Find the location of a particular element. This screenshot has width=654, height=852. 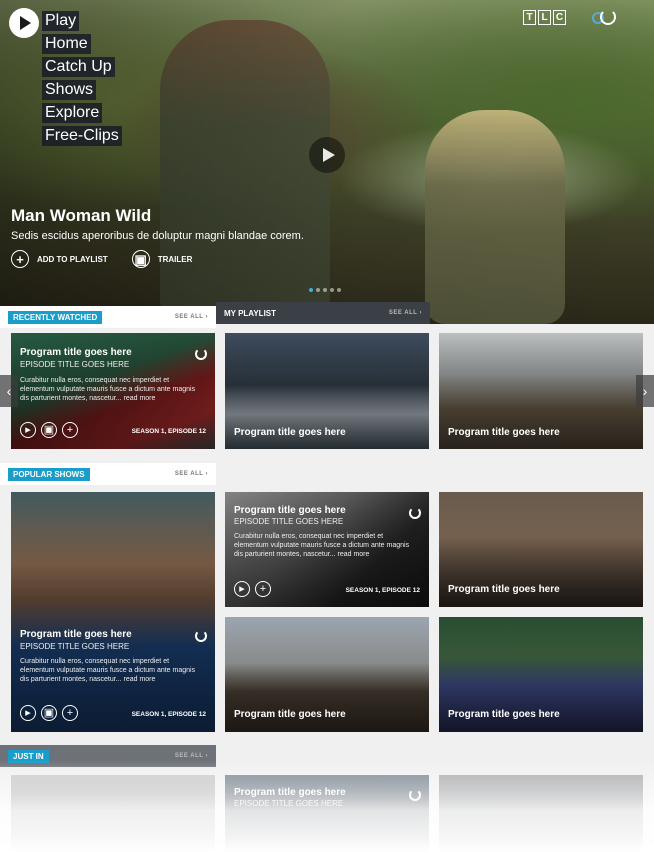

nav-catch-up: Catch Up is located at coordinates (78, 67).